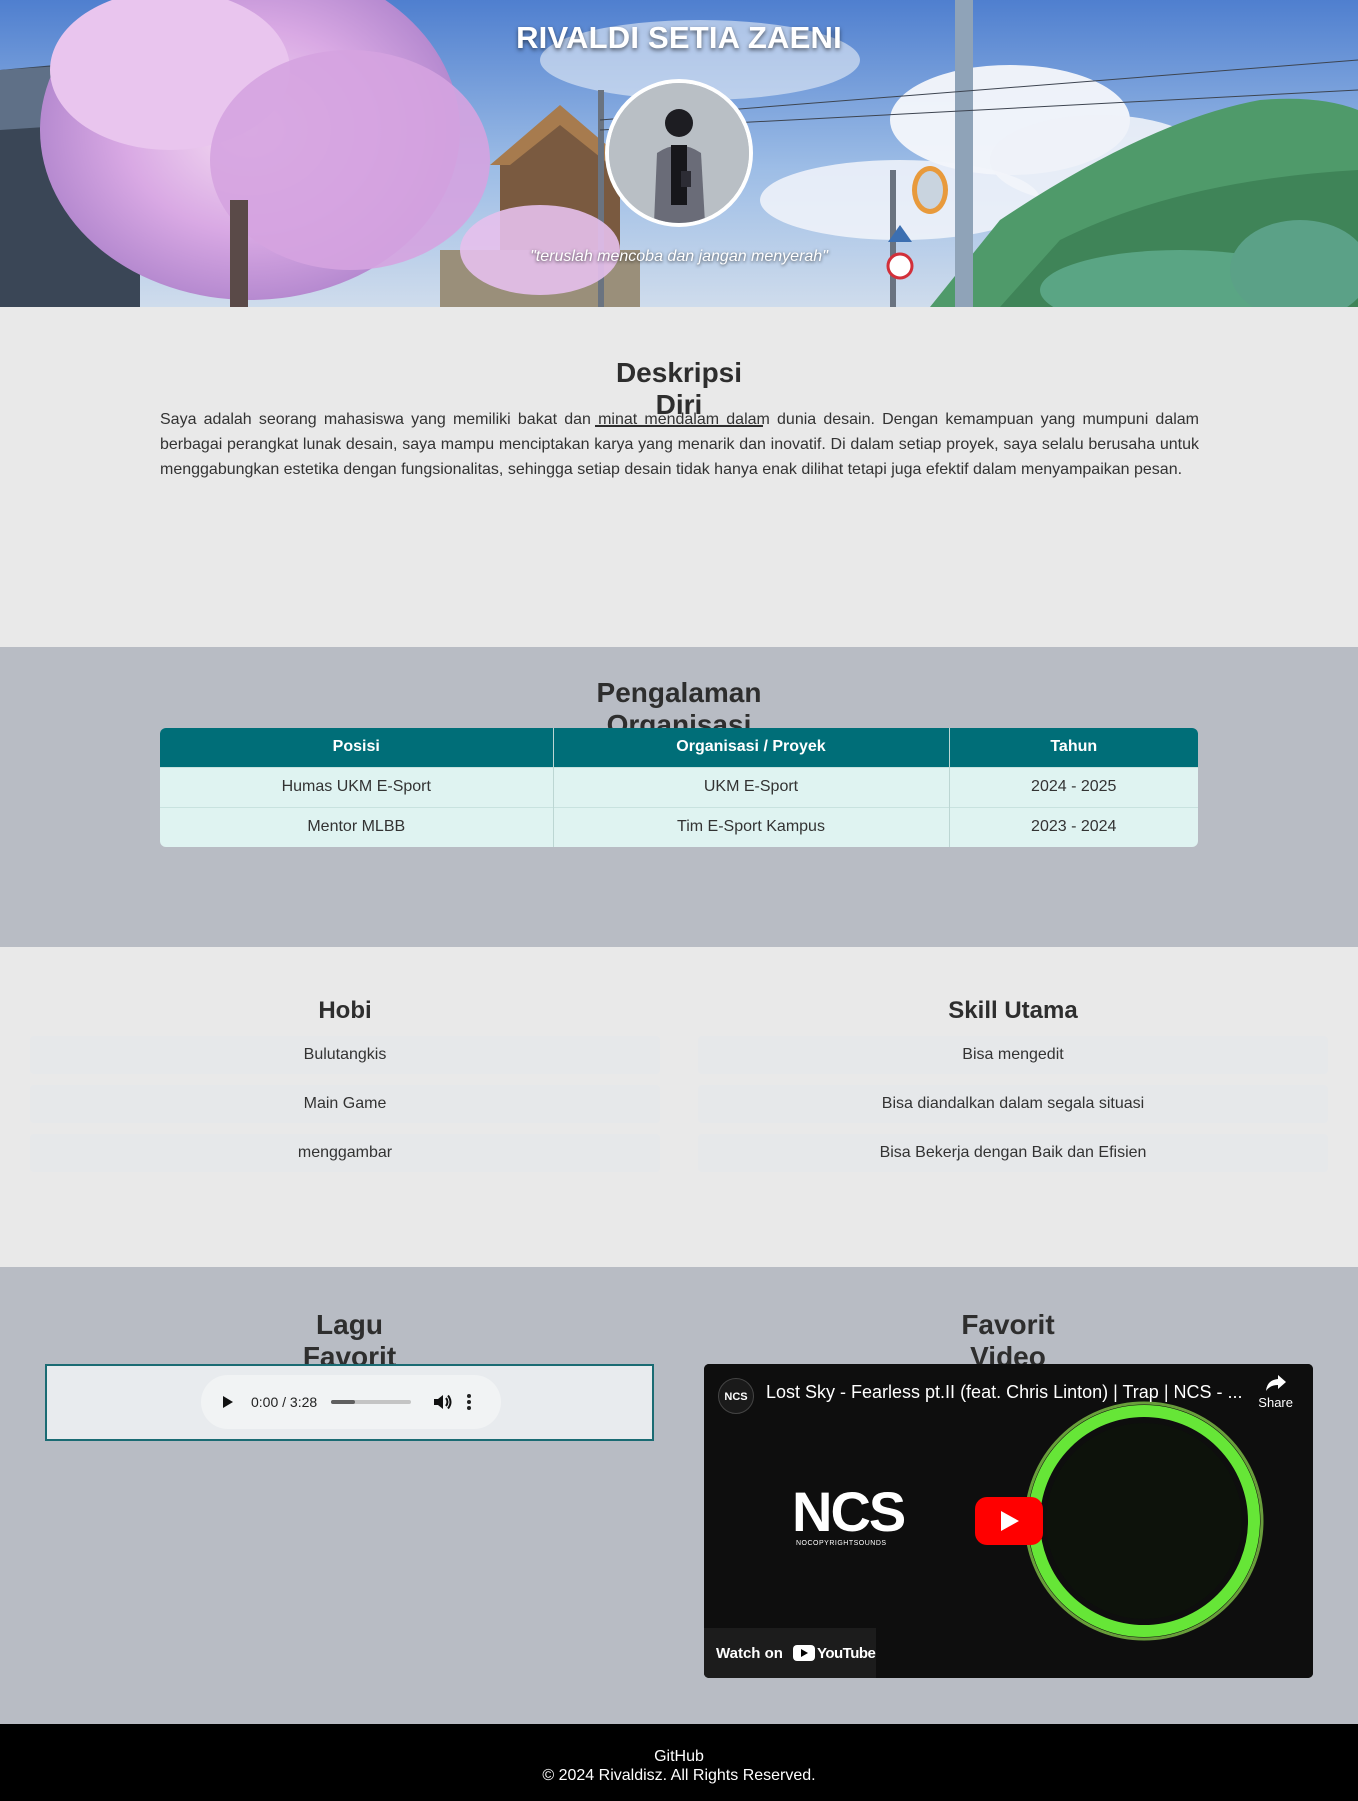  What do you see at coordinates (1013, 1153) in the screenshot?
I see `skill-item: Bisa Bekerja dengan Baik dan Efisien` at bounding box center [1013, 1153].